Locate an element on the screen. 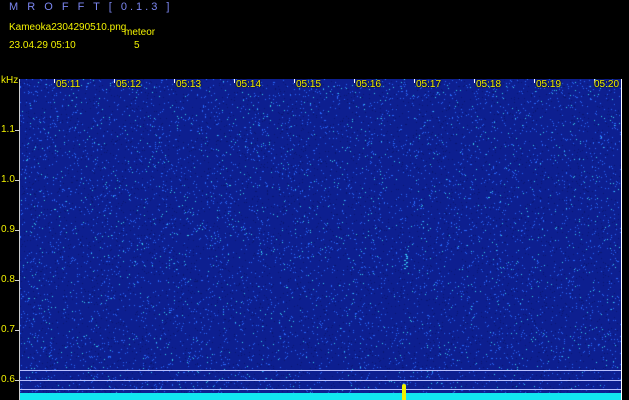  plot-right-border is located at coordinates (621, 239).